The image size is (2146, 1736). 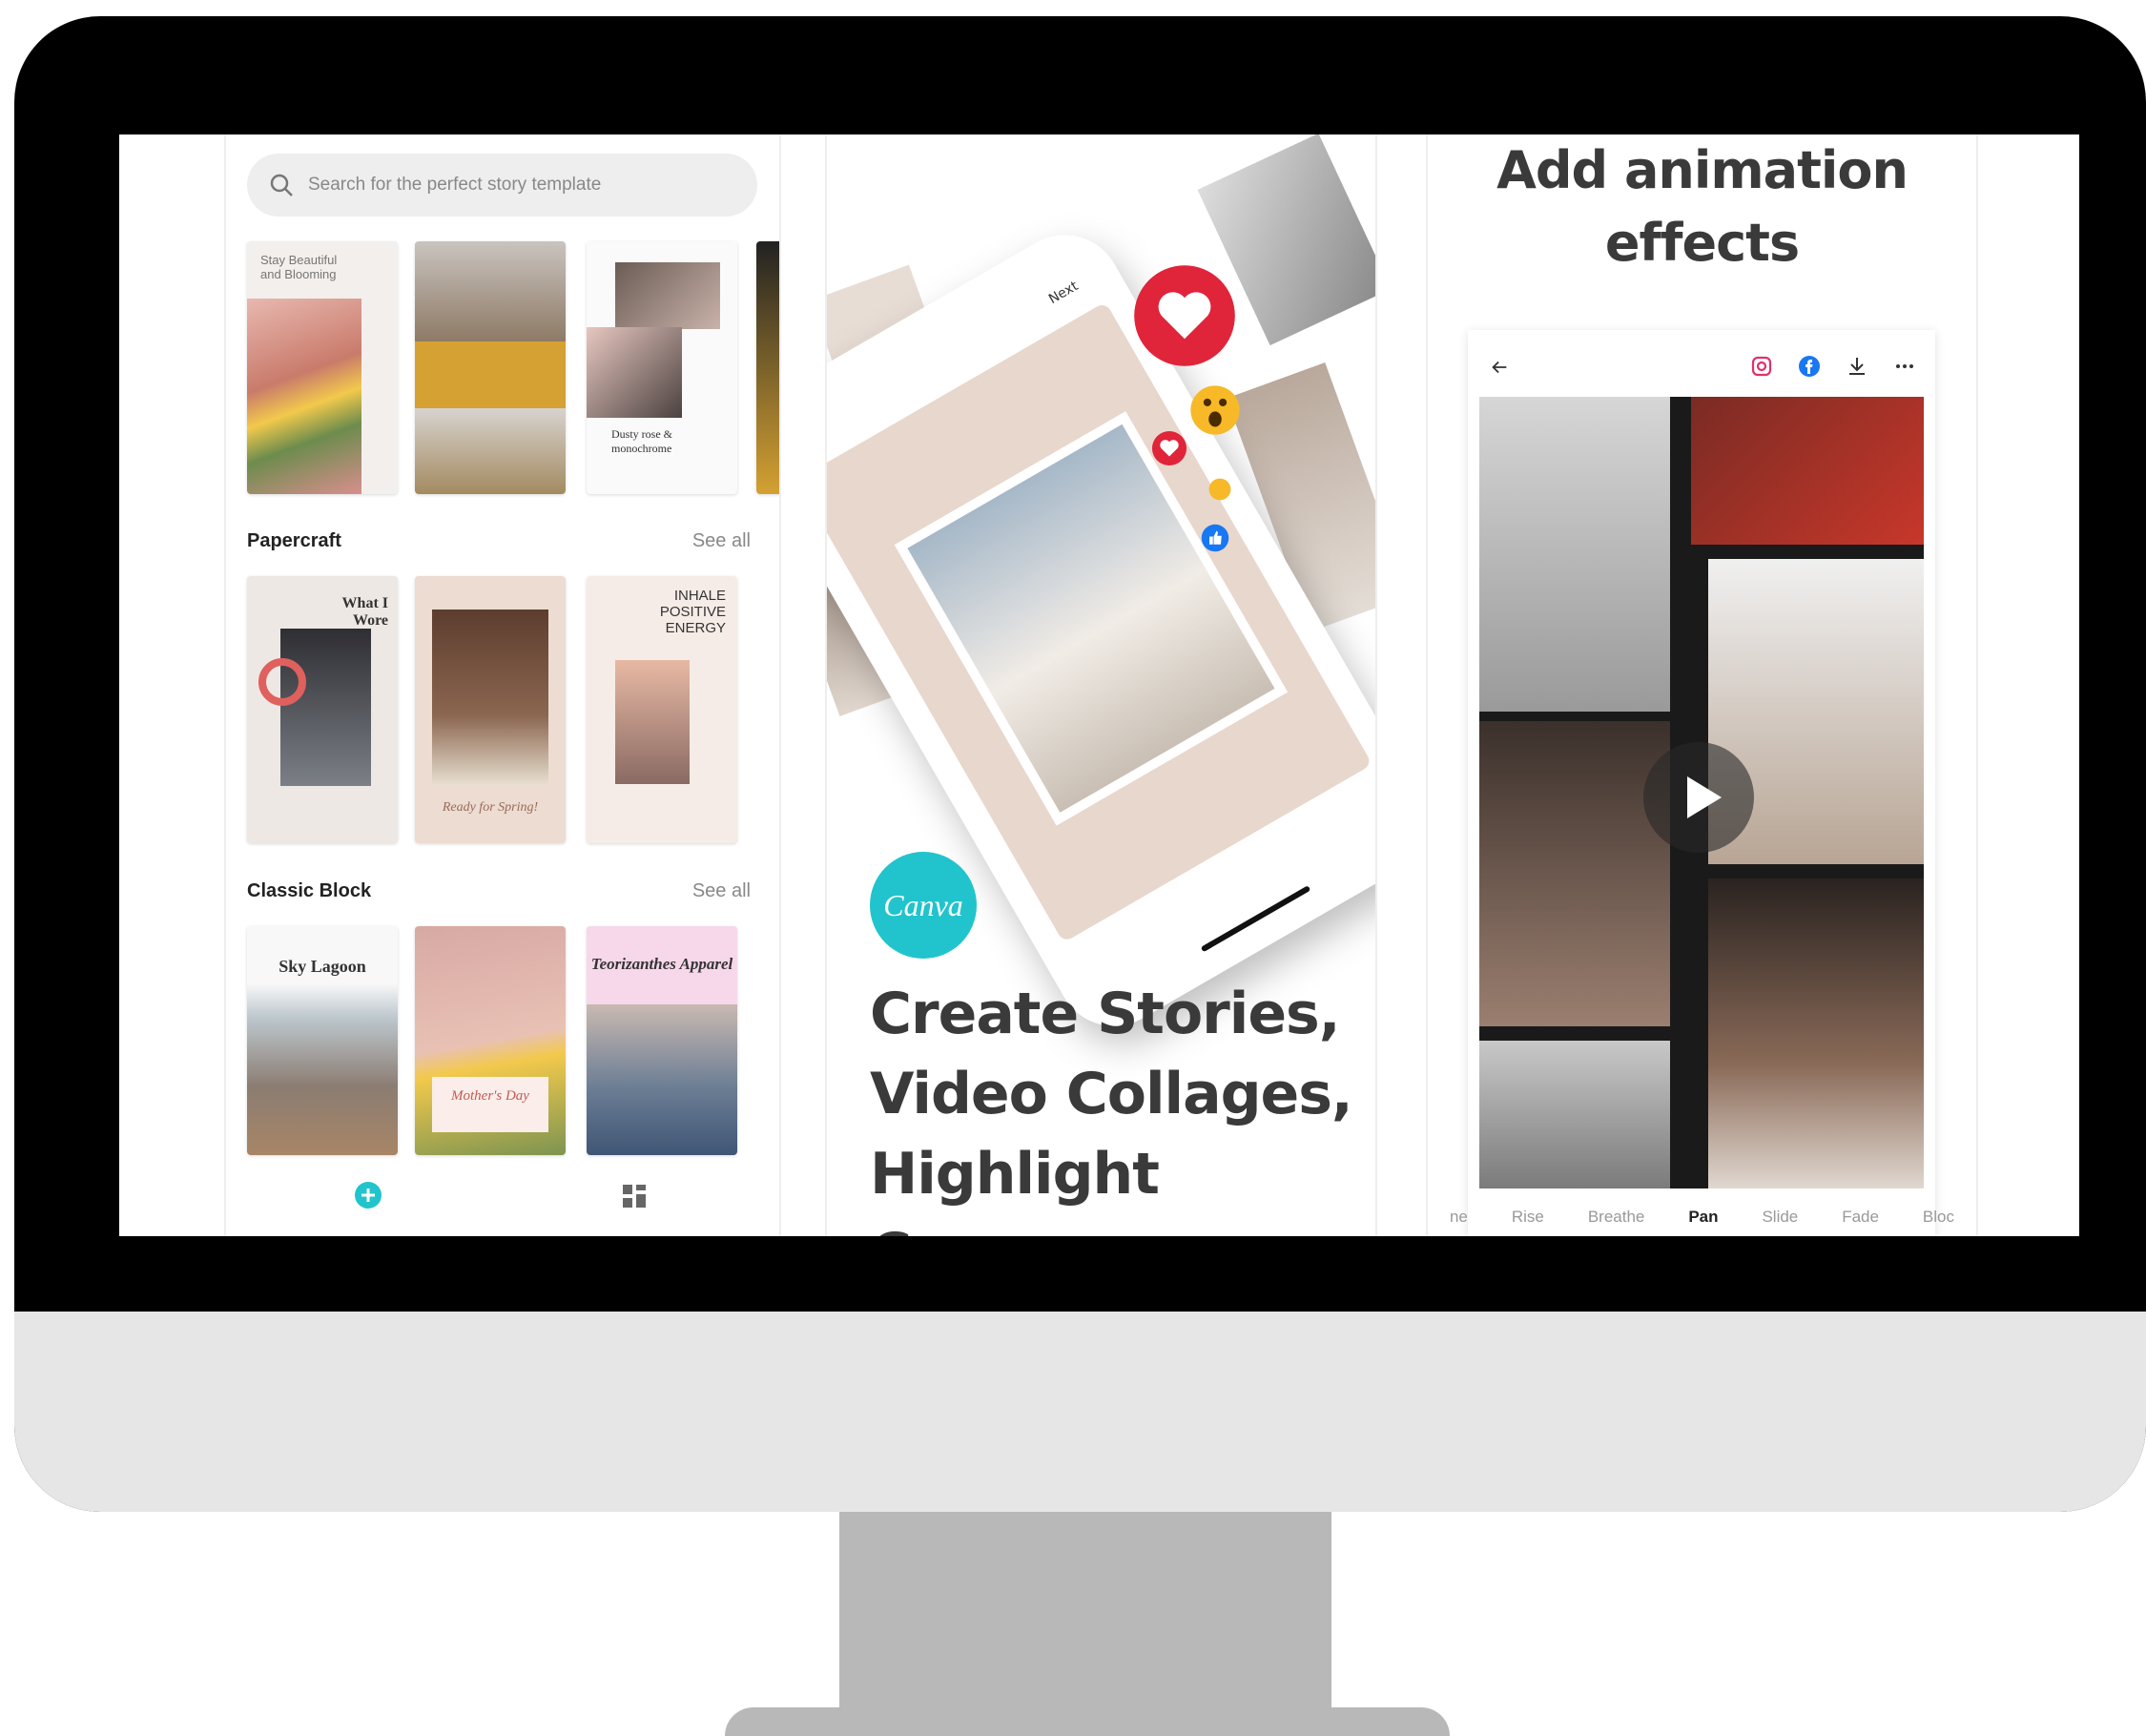 What do you see at coordinates (1528, 1217) in the screenshot?
I see `effect-item: Rise` at bounding box center [1528, 1217].